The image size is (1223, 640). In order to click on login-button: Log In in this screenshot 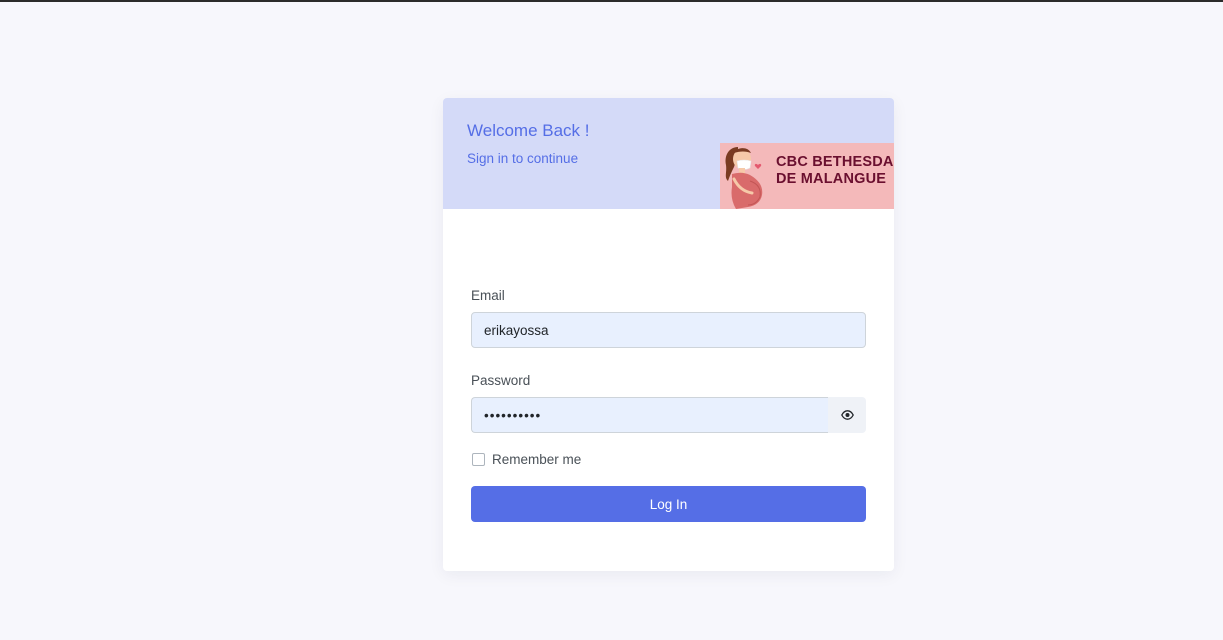, I will do `click(668, 504)`.